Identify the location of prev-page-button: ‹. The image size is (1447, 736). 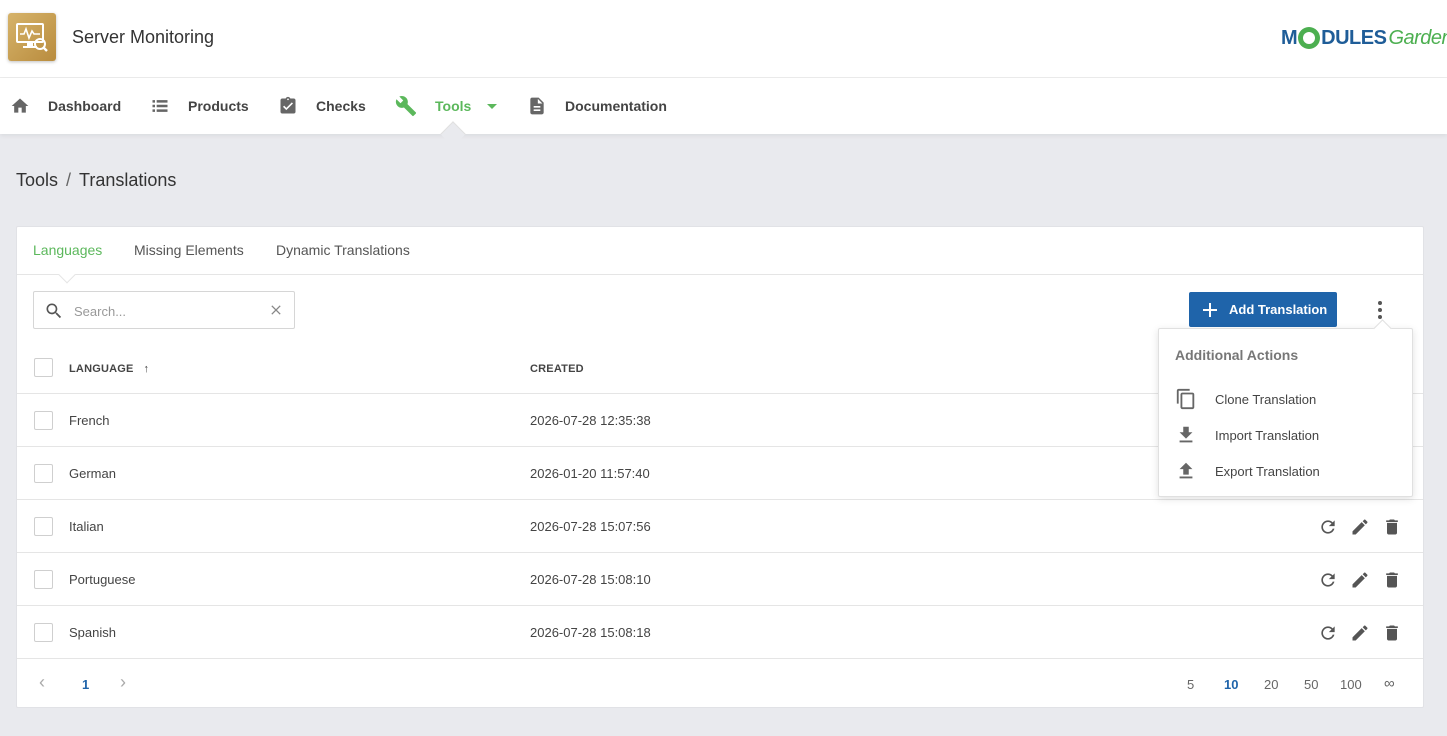
(42, 682).